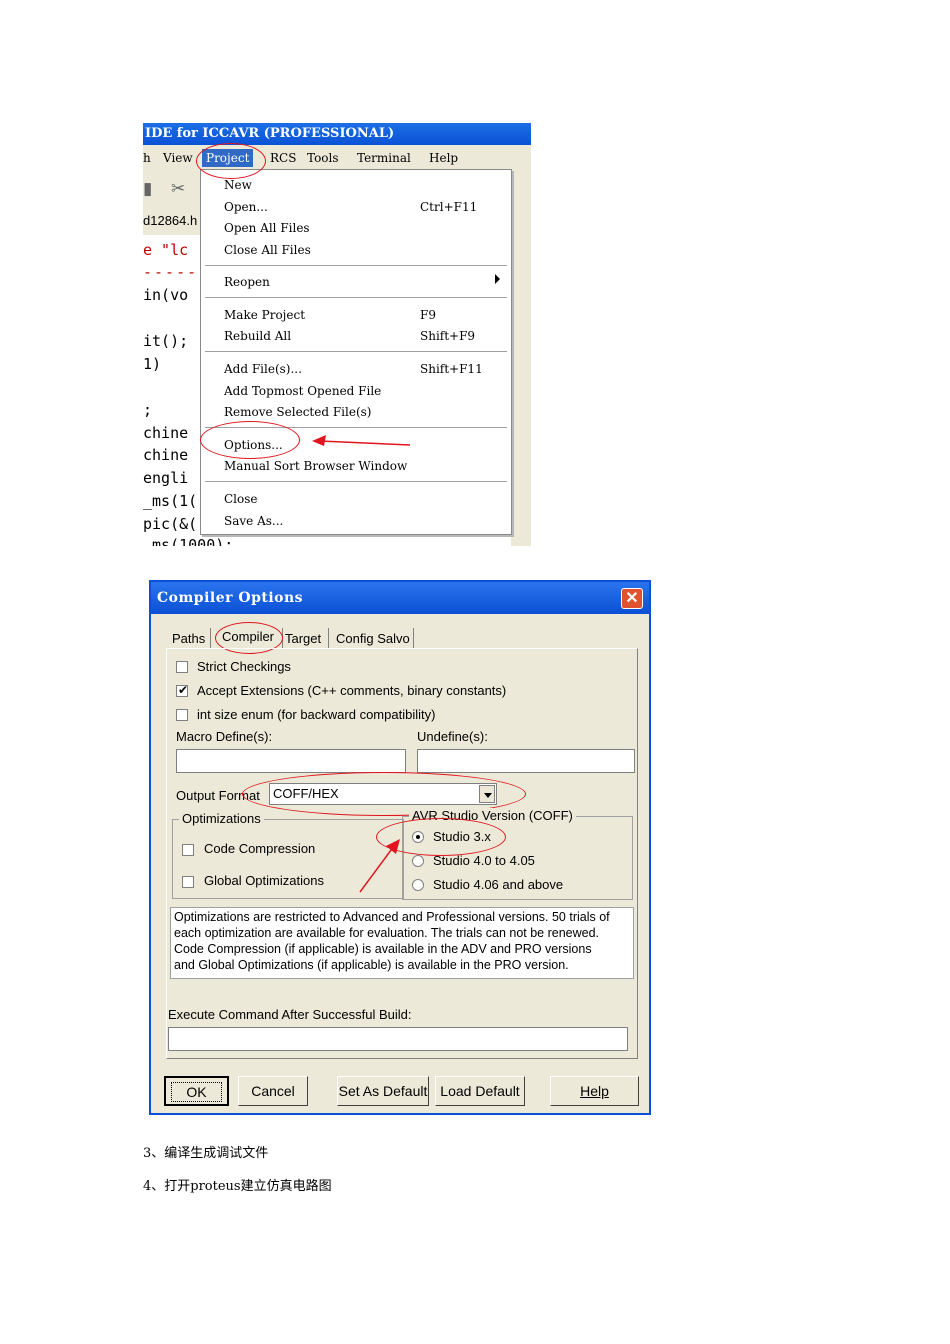 This screenshot has width=950, height=1344. What do you see at coordinates (400, 598) in the screenshot?
I see `dialog-title-bar: Compiler Options` at bounding box center [400, 598].